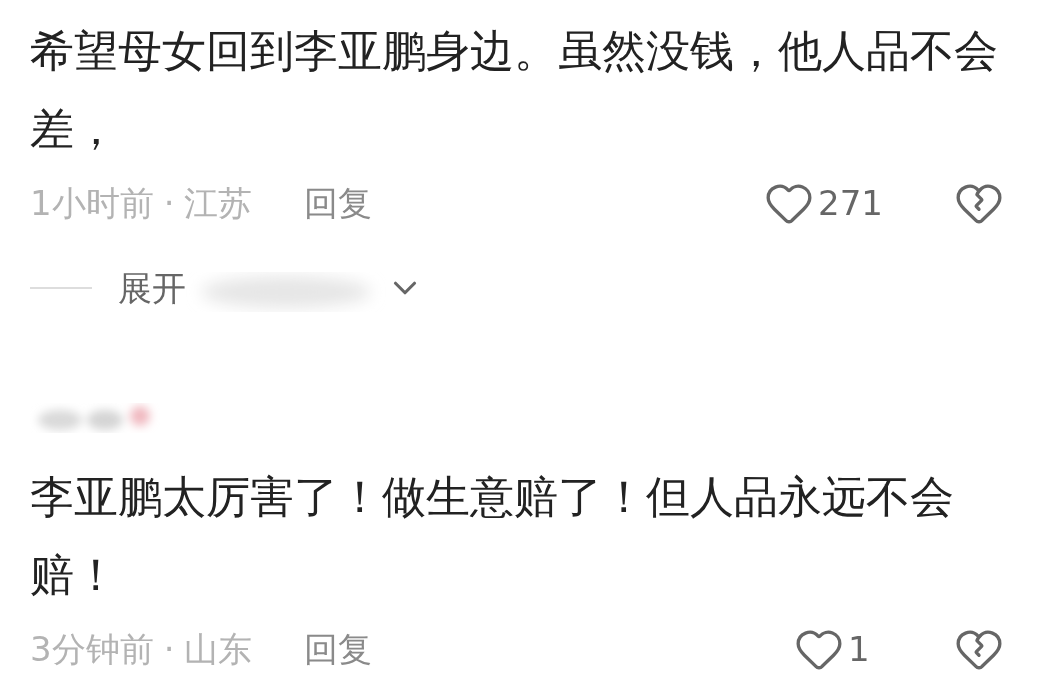 The width and height of the screenshot is (1044, 685). I want to click on comment-location: 山东, so click(218, 649).